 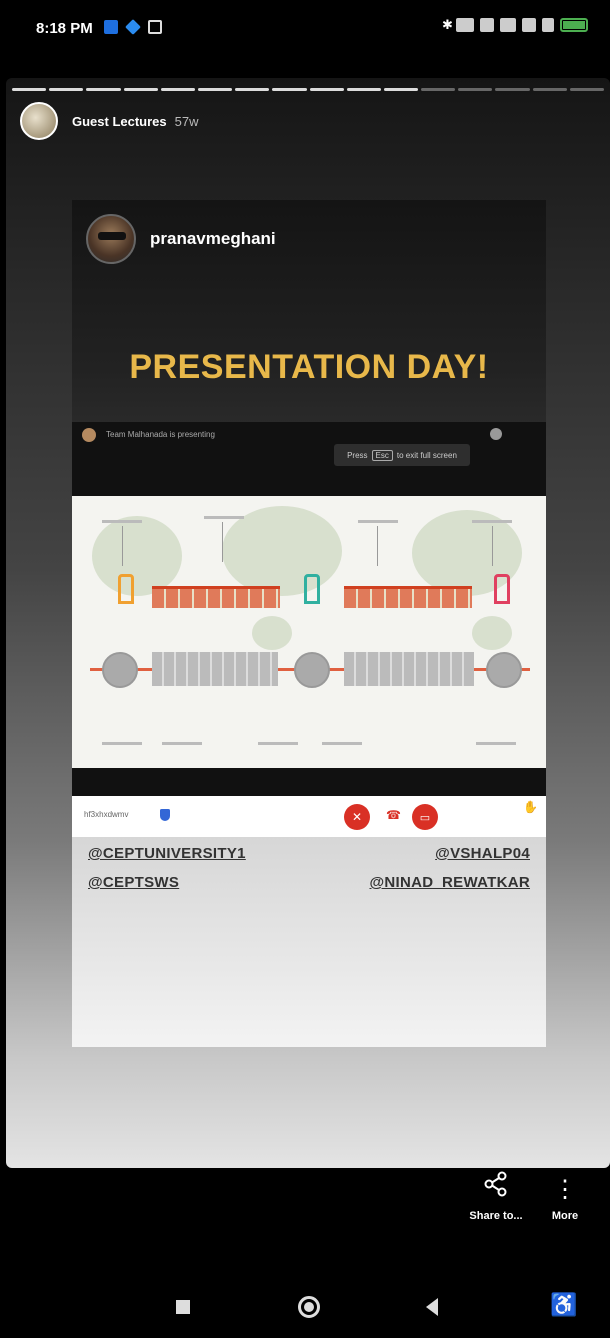 I want to click on post-author-avatar, so click(x=111, y=239).